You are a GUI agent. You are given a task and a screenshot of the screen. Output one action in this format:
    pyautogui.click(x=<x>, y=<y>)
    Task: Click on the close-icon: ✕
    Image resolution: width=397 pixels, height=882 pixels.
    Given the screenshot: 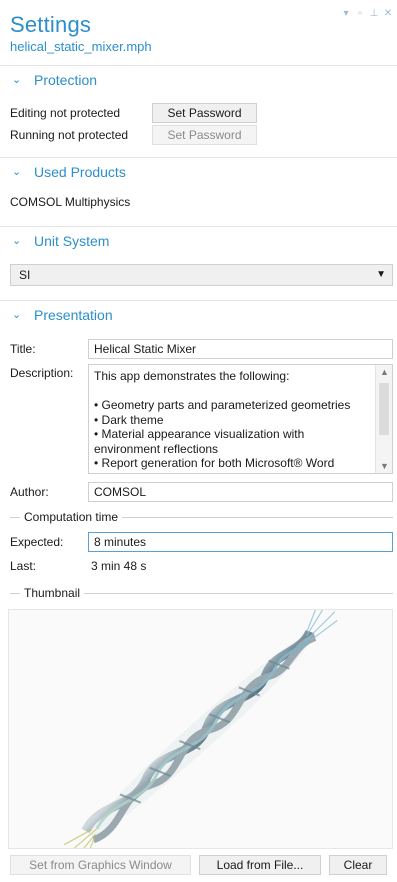 What is the action you would take?
    pyautogui.click(x=388, y=13)
    